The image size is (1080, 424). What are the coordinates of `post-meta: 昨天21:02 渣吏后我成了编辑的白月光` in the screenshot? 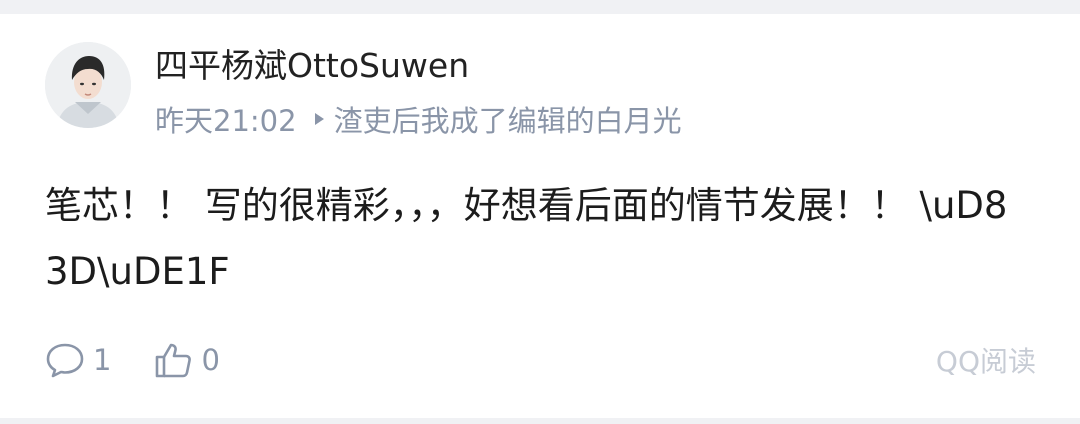 It's located at (418, 119).